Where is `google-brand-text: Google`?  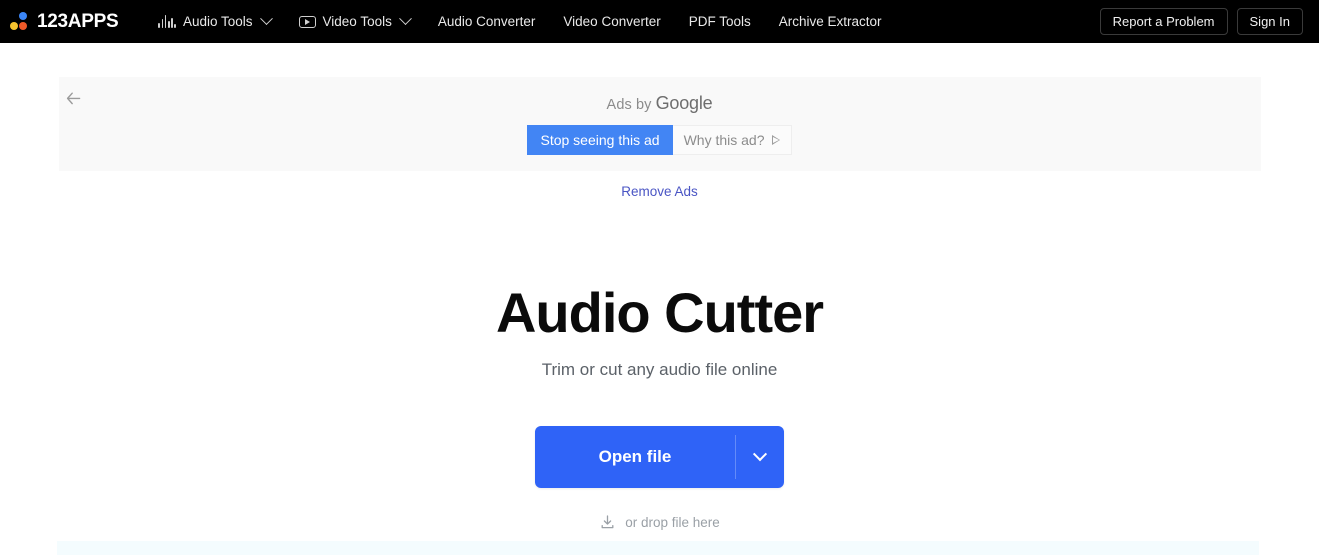
google-brand-text: Google is located at coordinates (684, 103).